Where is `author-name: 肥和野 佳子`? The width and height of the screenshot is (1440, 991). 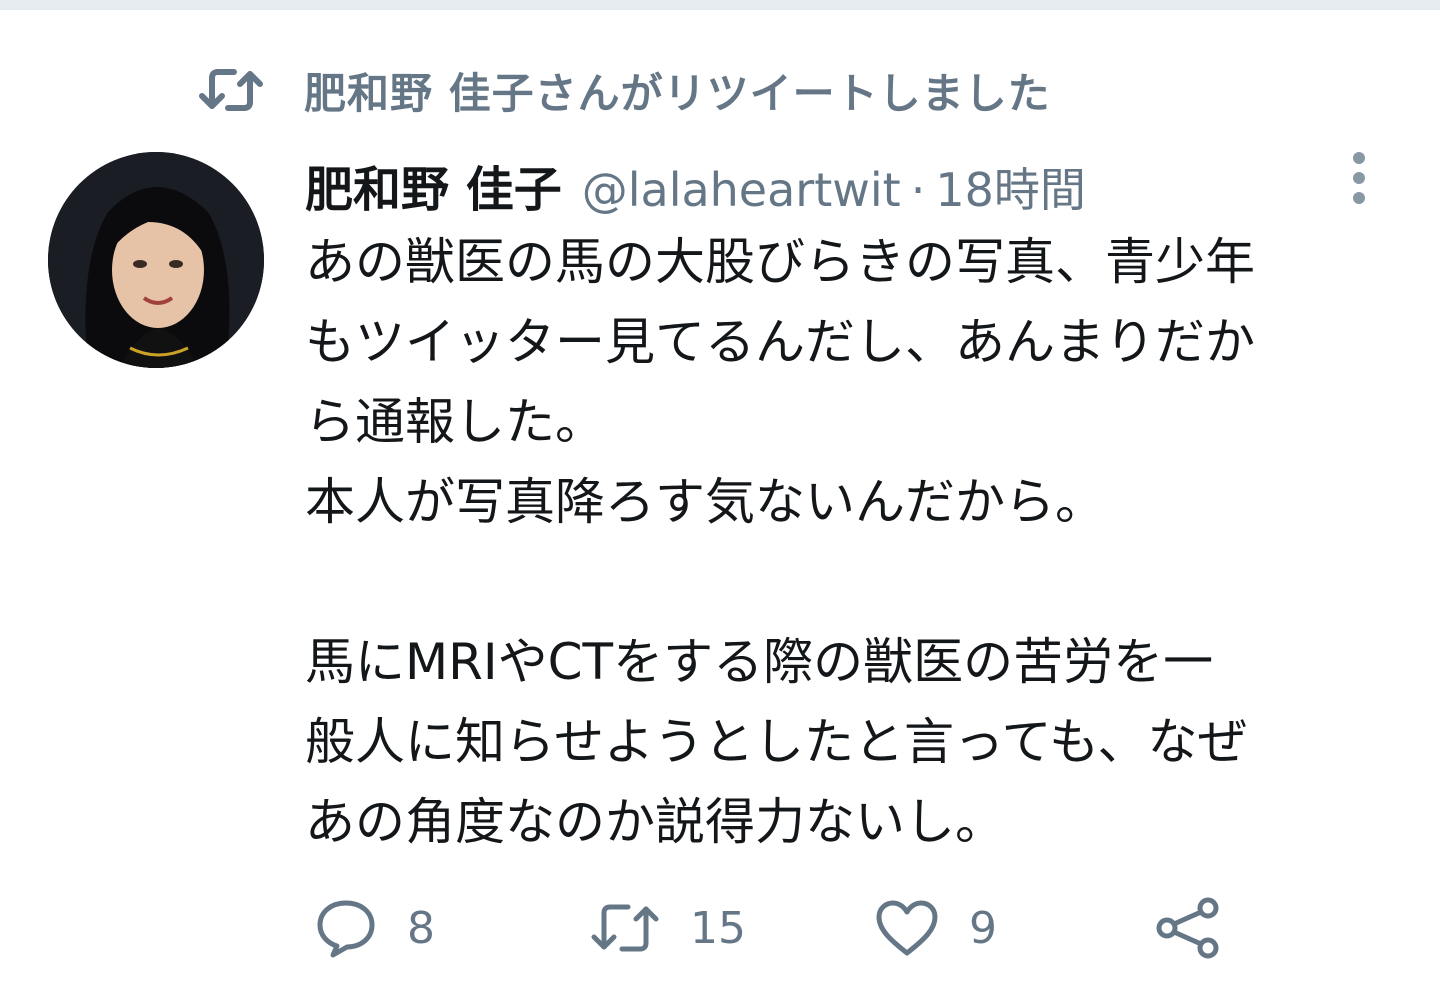
author-name: 肥和野 佳子 is located at coordinates (433, 185).